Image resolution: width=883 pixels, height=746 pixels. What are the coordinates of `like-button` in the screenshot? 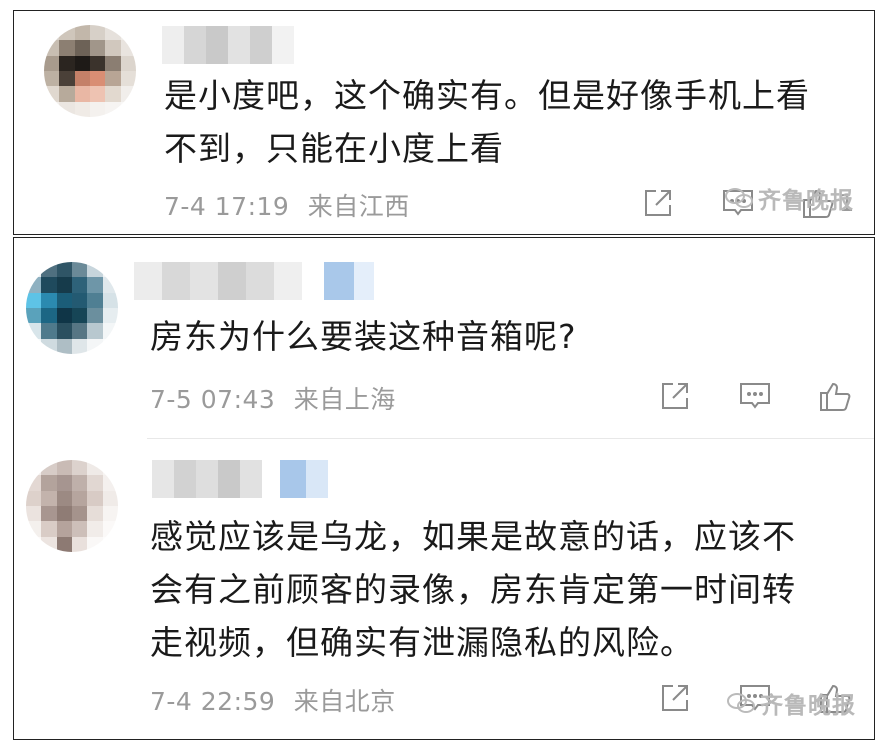 It's located at (835, 396).